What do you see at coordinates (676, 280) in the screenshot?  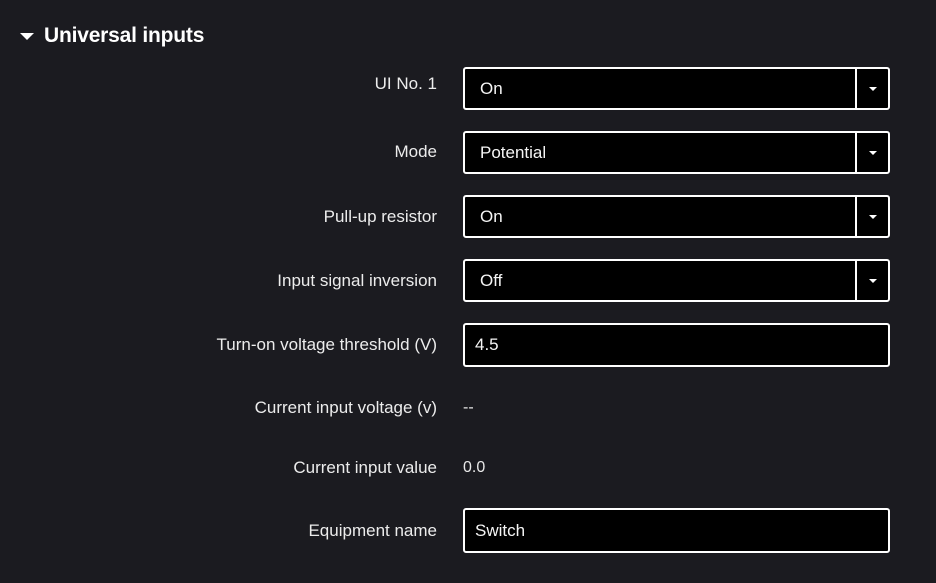 I see `inversion-select: Off` at bounding box center [676, 280].